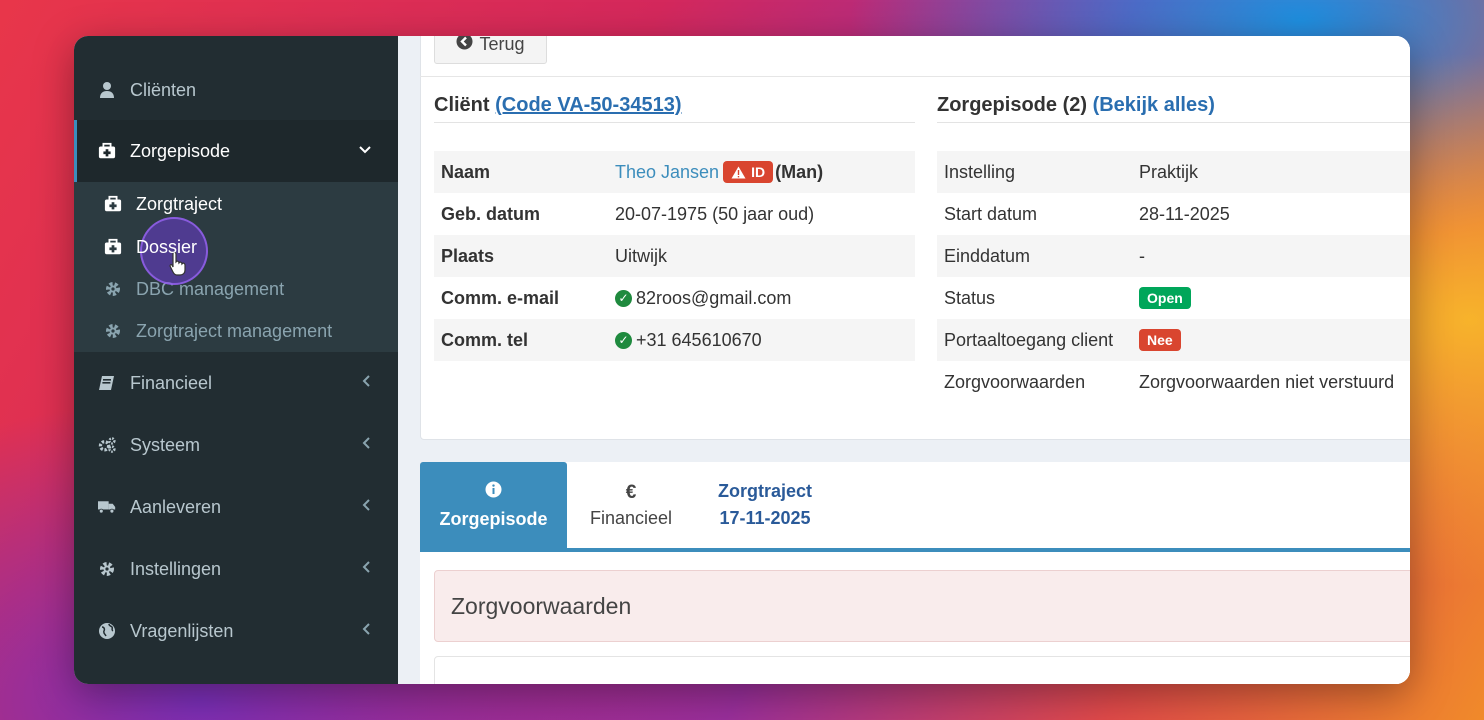 Image resolution: width=1484 pixels, height=720 pixels. Describe the element at coordinates (748, 172) in the screenshot. I see `id-warning-badge: ID` at that location.